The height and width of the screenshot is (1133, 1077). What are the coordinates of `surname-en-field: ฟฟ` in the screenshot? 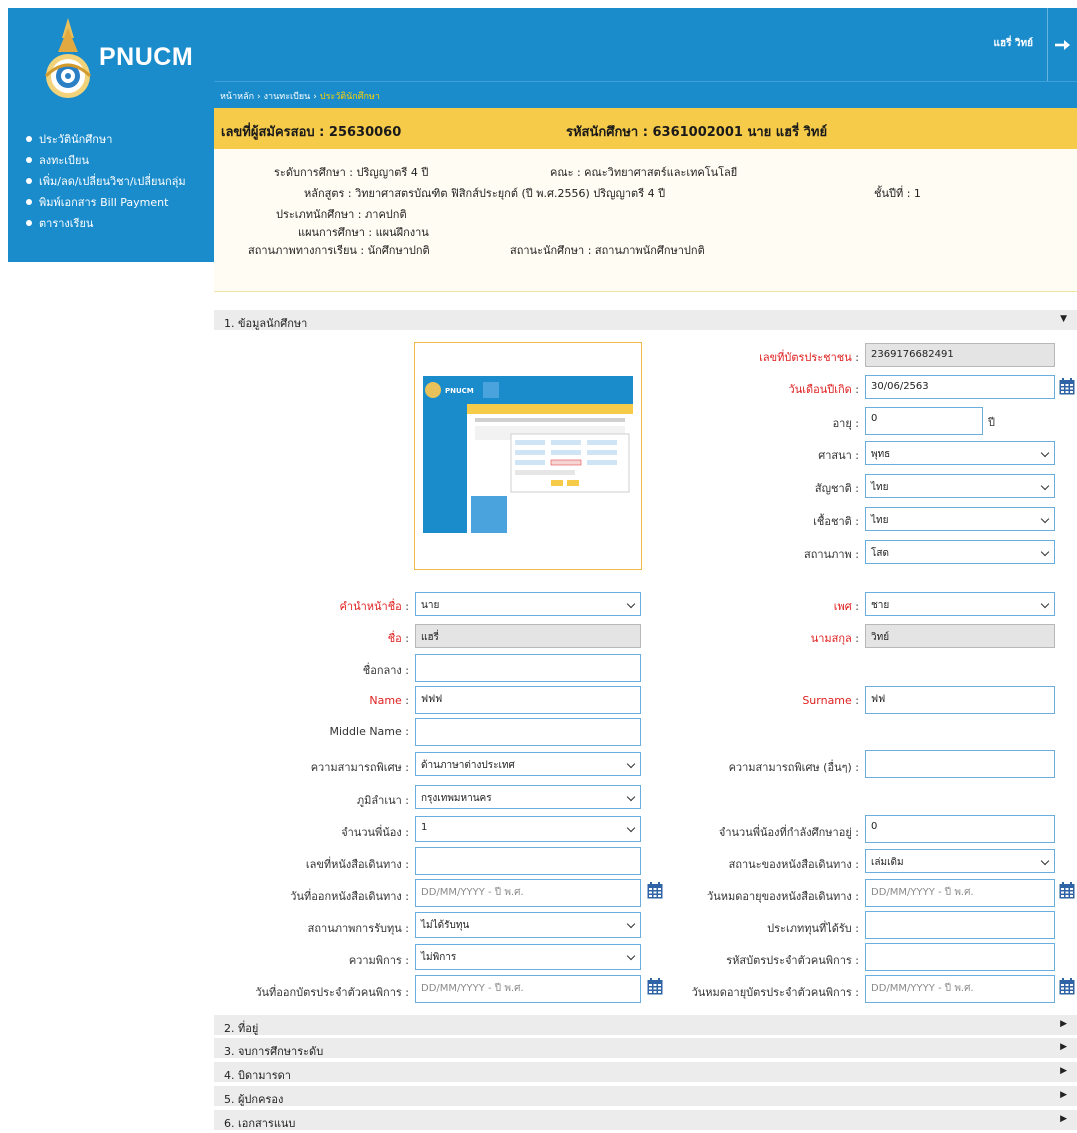 It's located at (960, 700).